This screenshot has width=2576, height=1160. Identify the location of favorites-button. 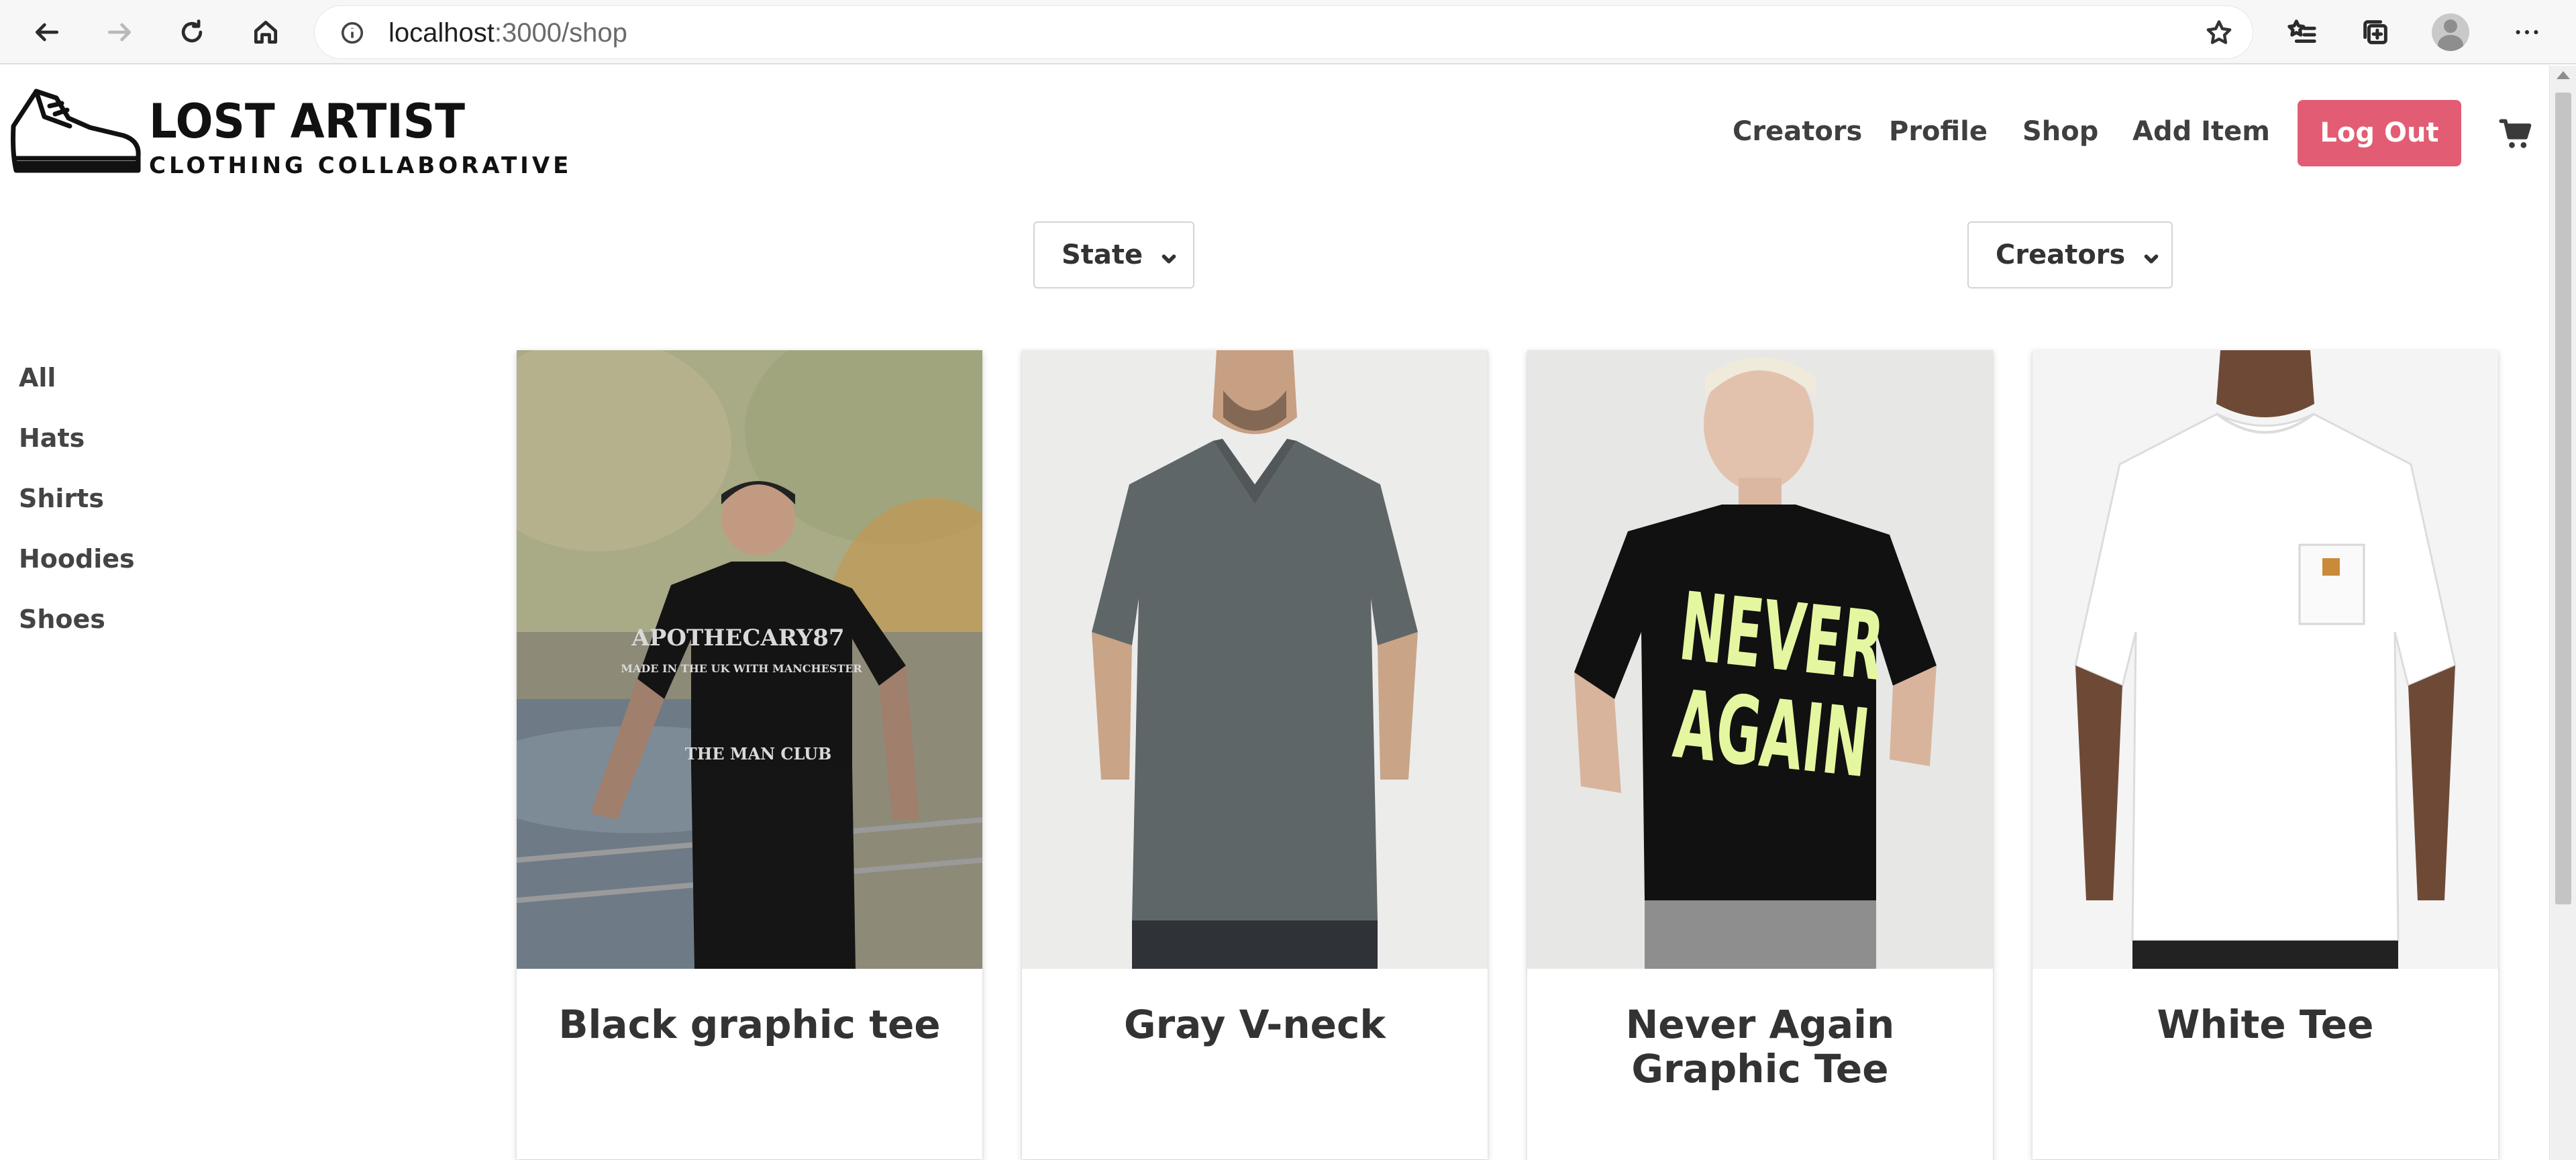
(2301, 32).